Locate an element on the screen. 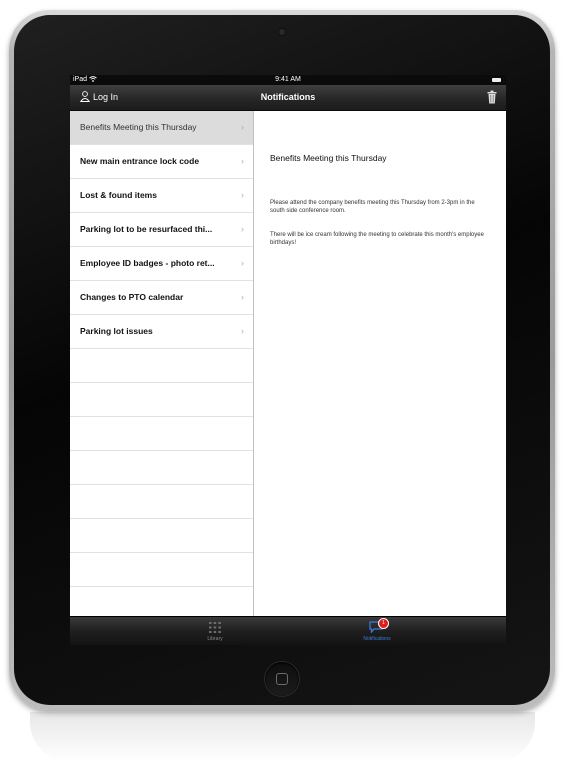 This screenshot has width=565, height=762. list-item-pto-calendar: Changes to PTO calendar › is located at coordinates (161, 298).